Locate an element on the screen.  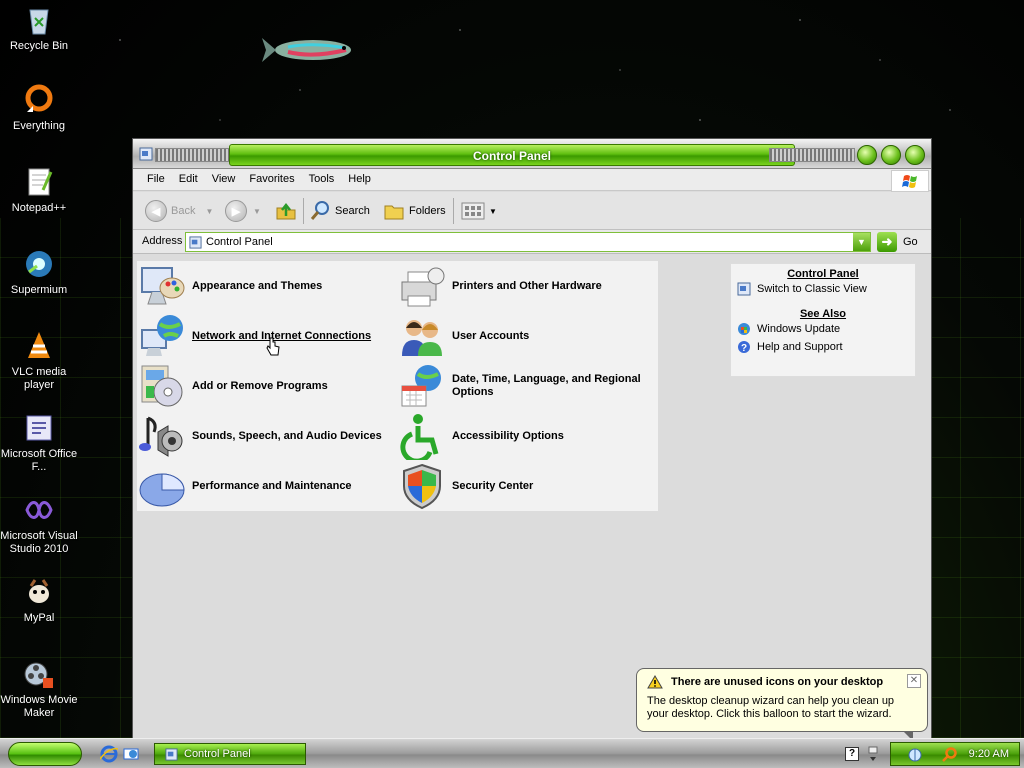
menu-help: Help is located at coordinates (359, 179).